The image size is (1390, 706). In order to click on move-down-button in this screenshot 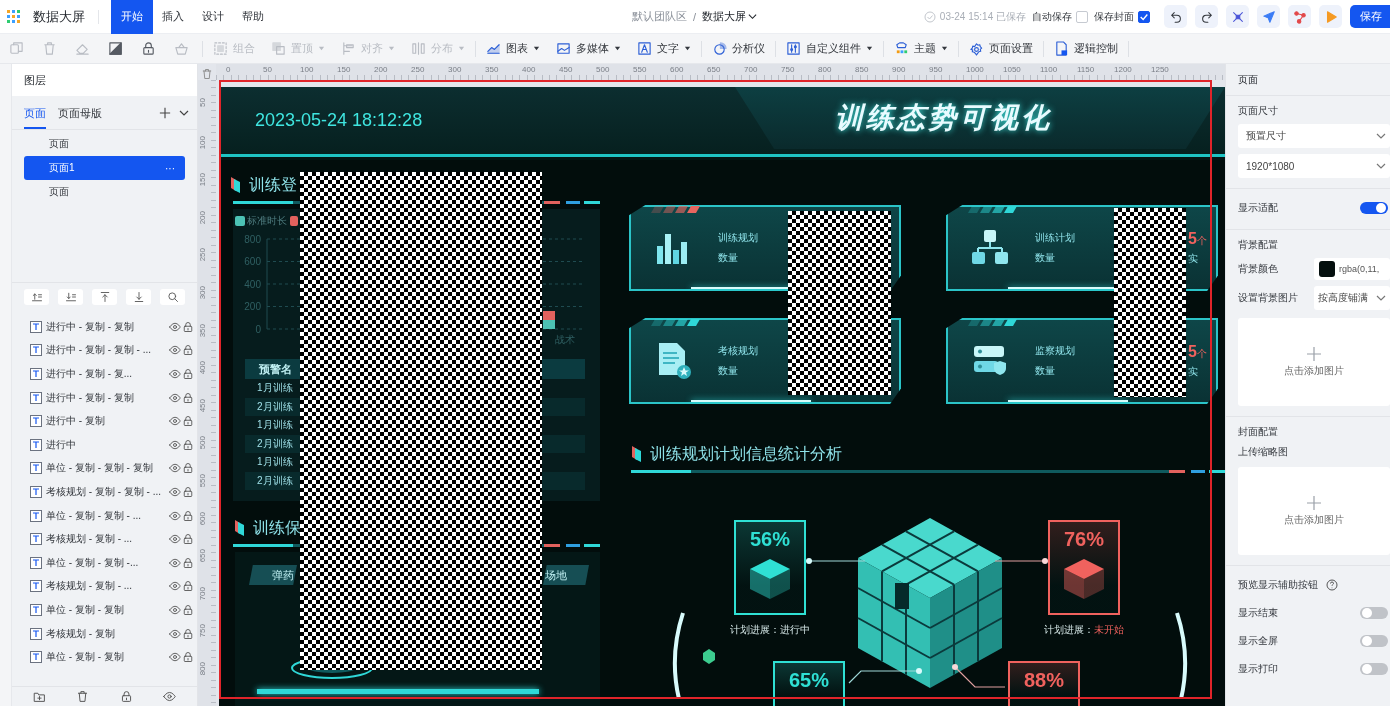, I will do `click(70, 297)`.